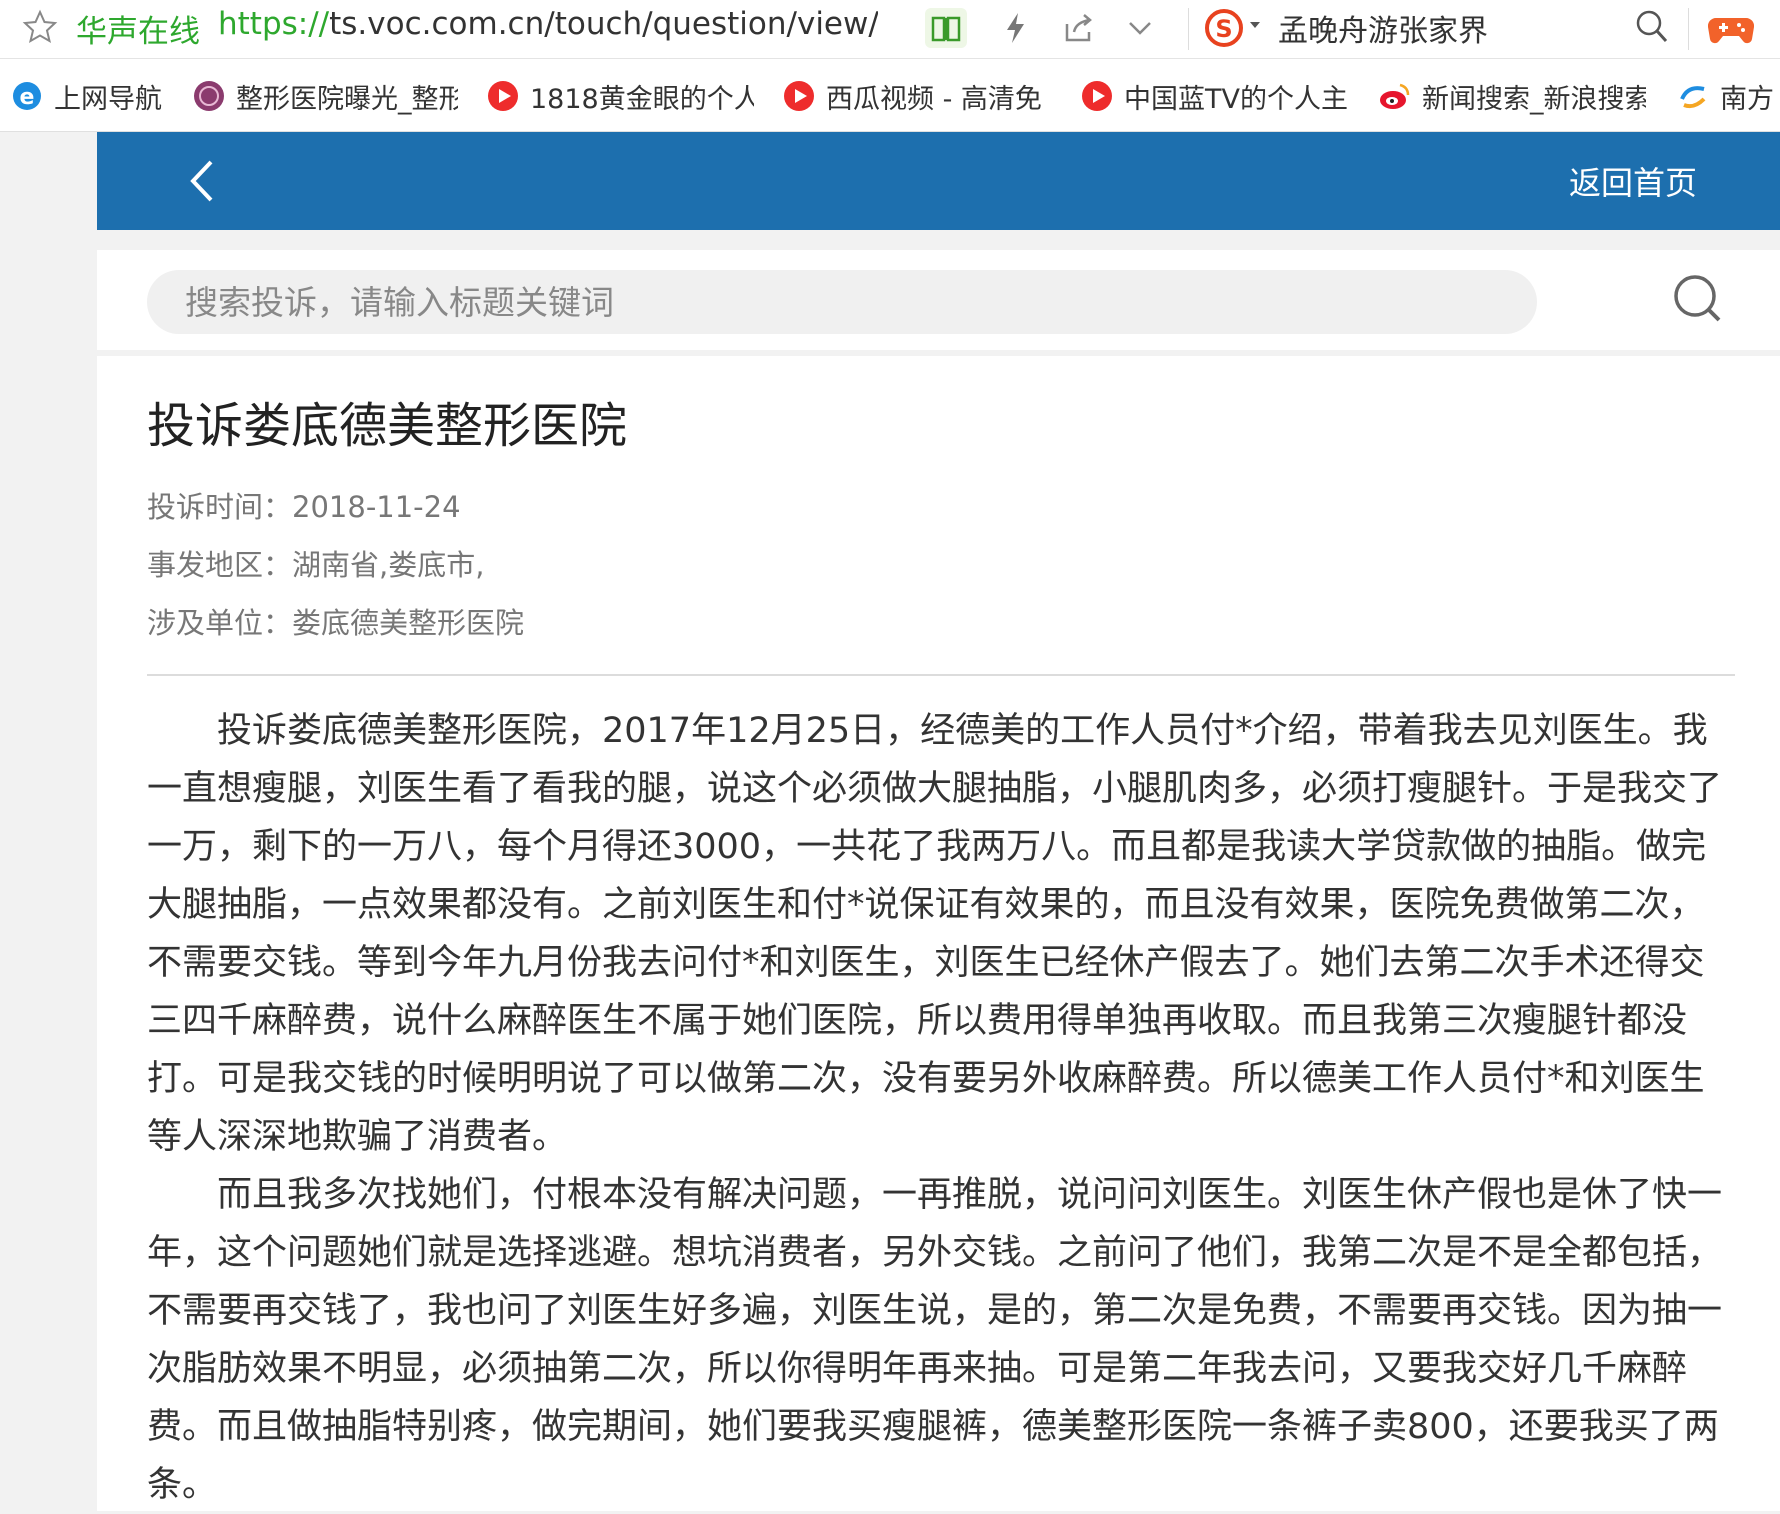  What do you see at coordinates (938, 181) in the screenshot?
I see `page-header: 返回首页` at bounding box center [938, 181].